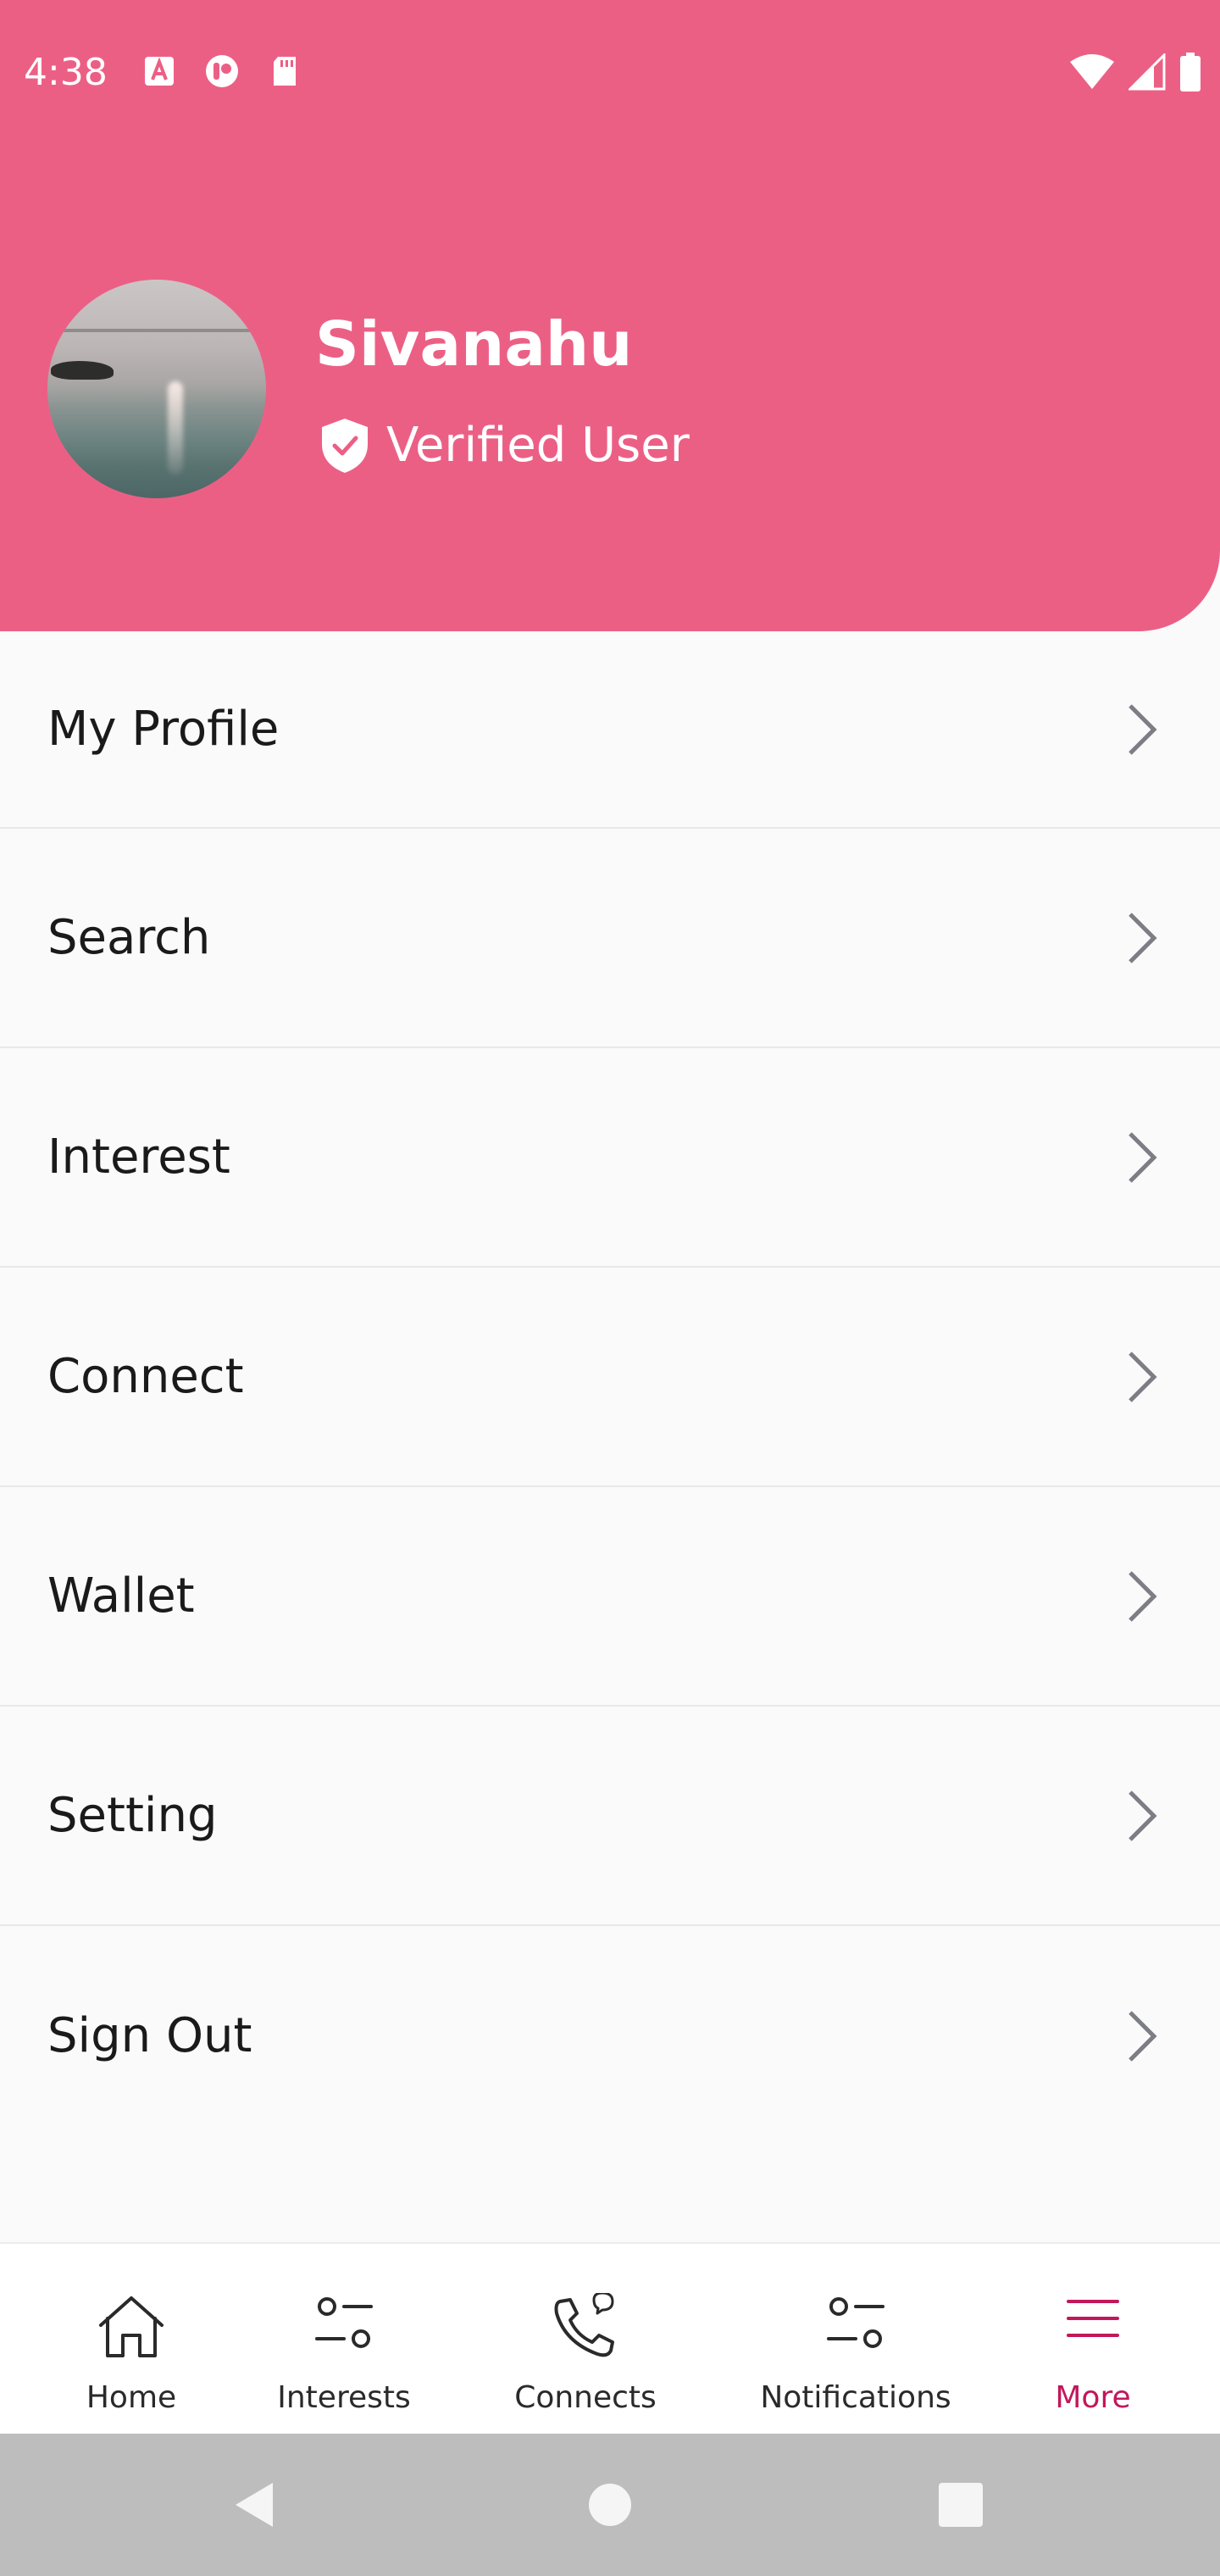  Describe the element at coordinates (131, 2326) in the screenshot. I see `home-icon` at that location.